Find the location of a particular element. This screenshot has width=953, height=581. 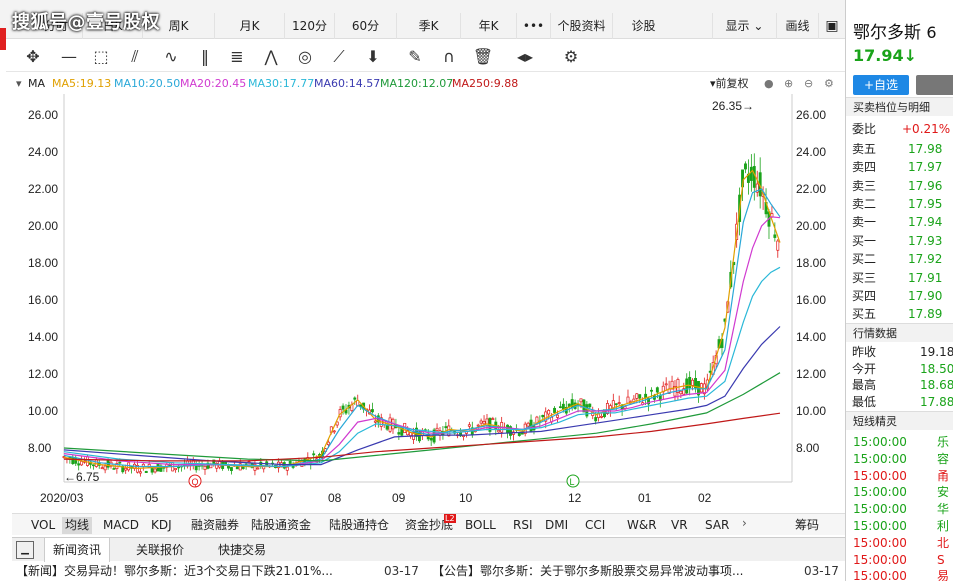

fan-lines-icon: ⫽ is located at coordinates (135, 57).